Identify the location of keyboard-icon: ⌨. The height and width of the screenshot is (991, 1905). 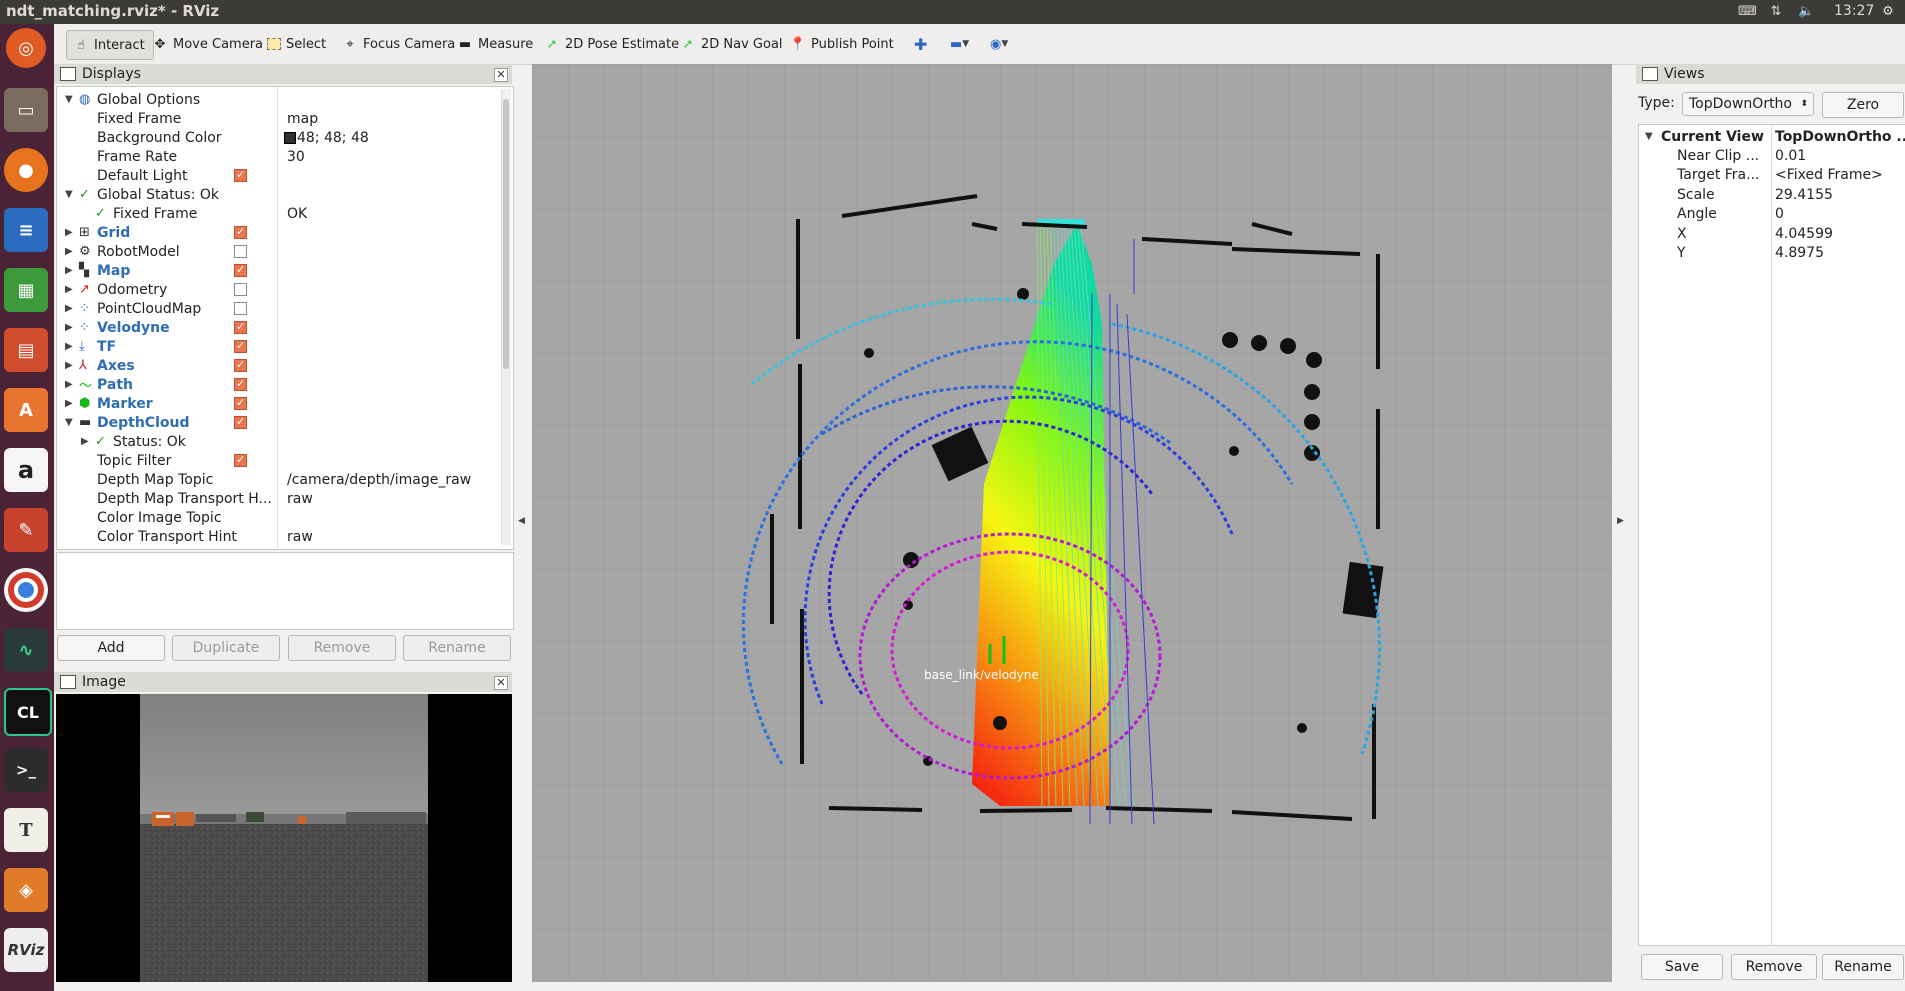
(1747, 12).